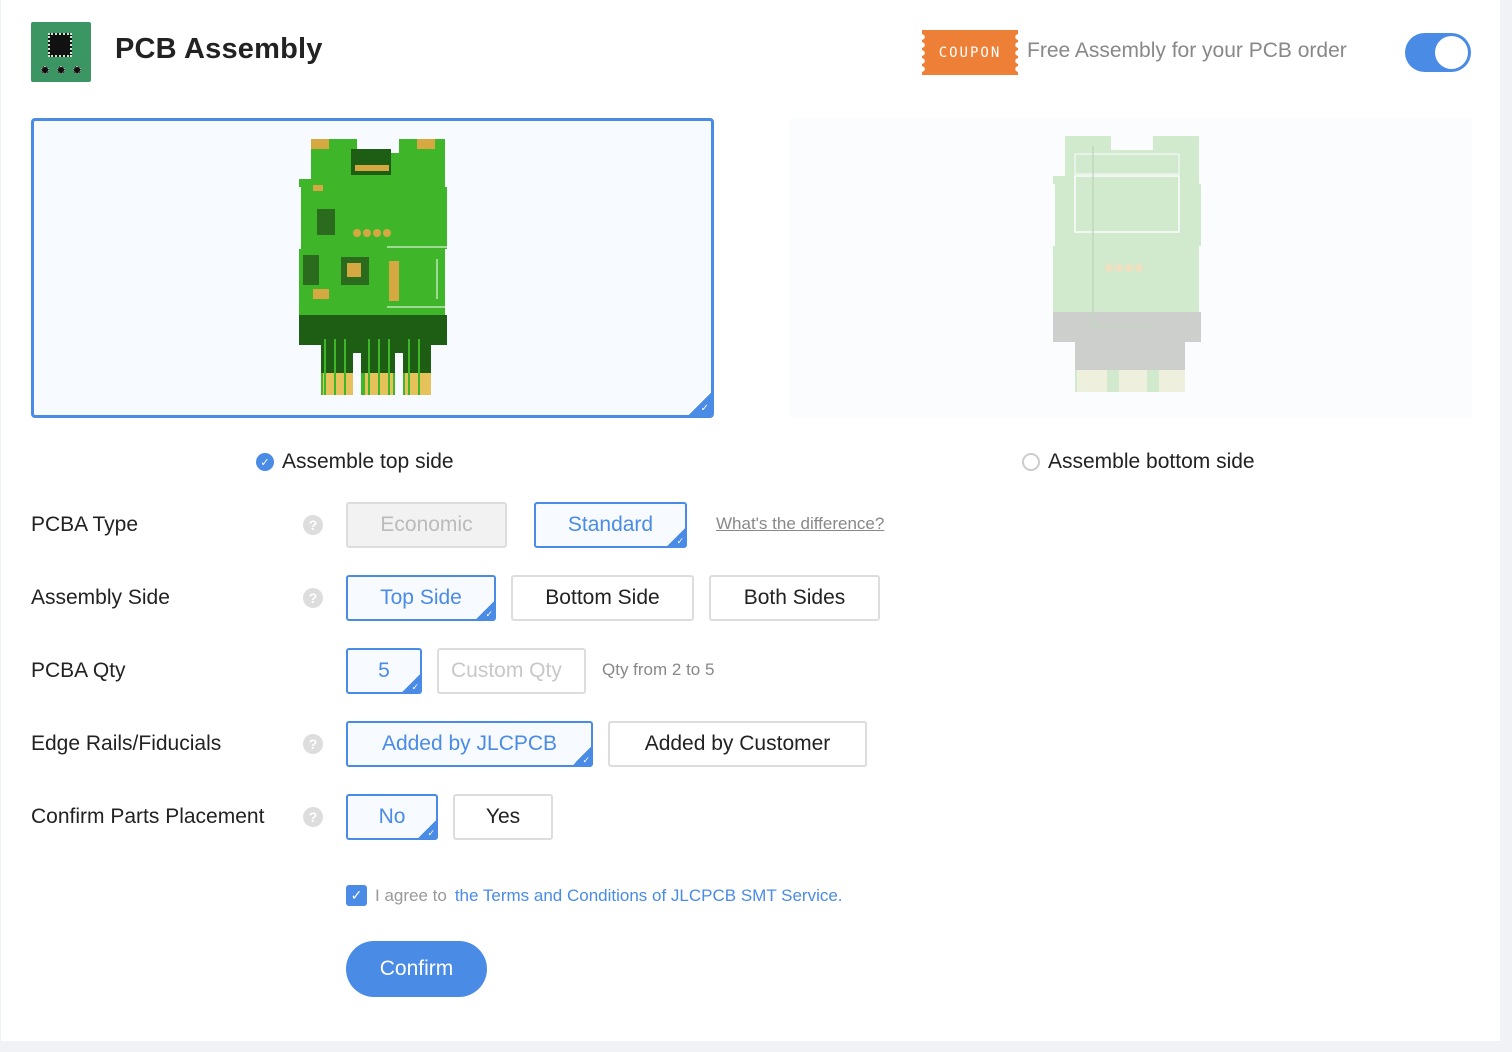 The image size is (1512, 1052). Describe the element at coordinates (602, 598) in the screenshot. I see `assembly-side-bottom-button: Bottom Side` at that location.